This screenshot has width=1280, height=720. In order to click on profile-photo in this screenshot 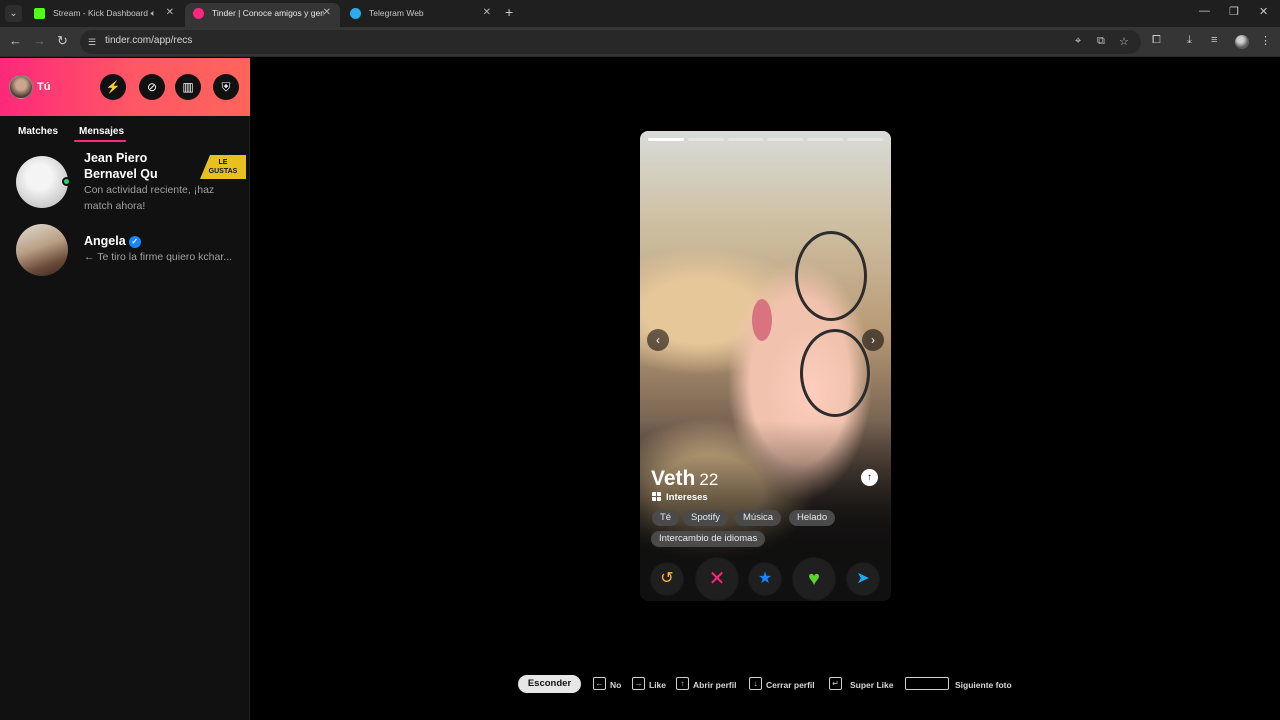, I will do `click(765, 351)`.